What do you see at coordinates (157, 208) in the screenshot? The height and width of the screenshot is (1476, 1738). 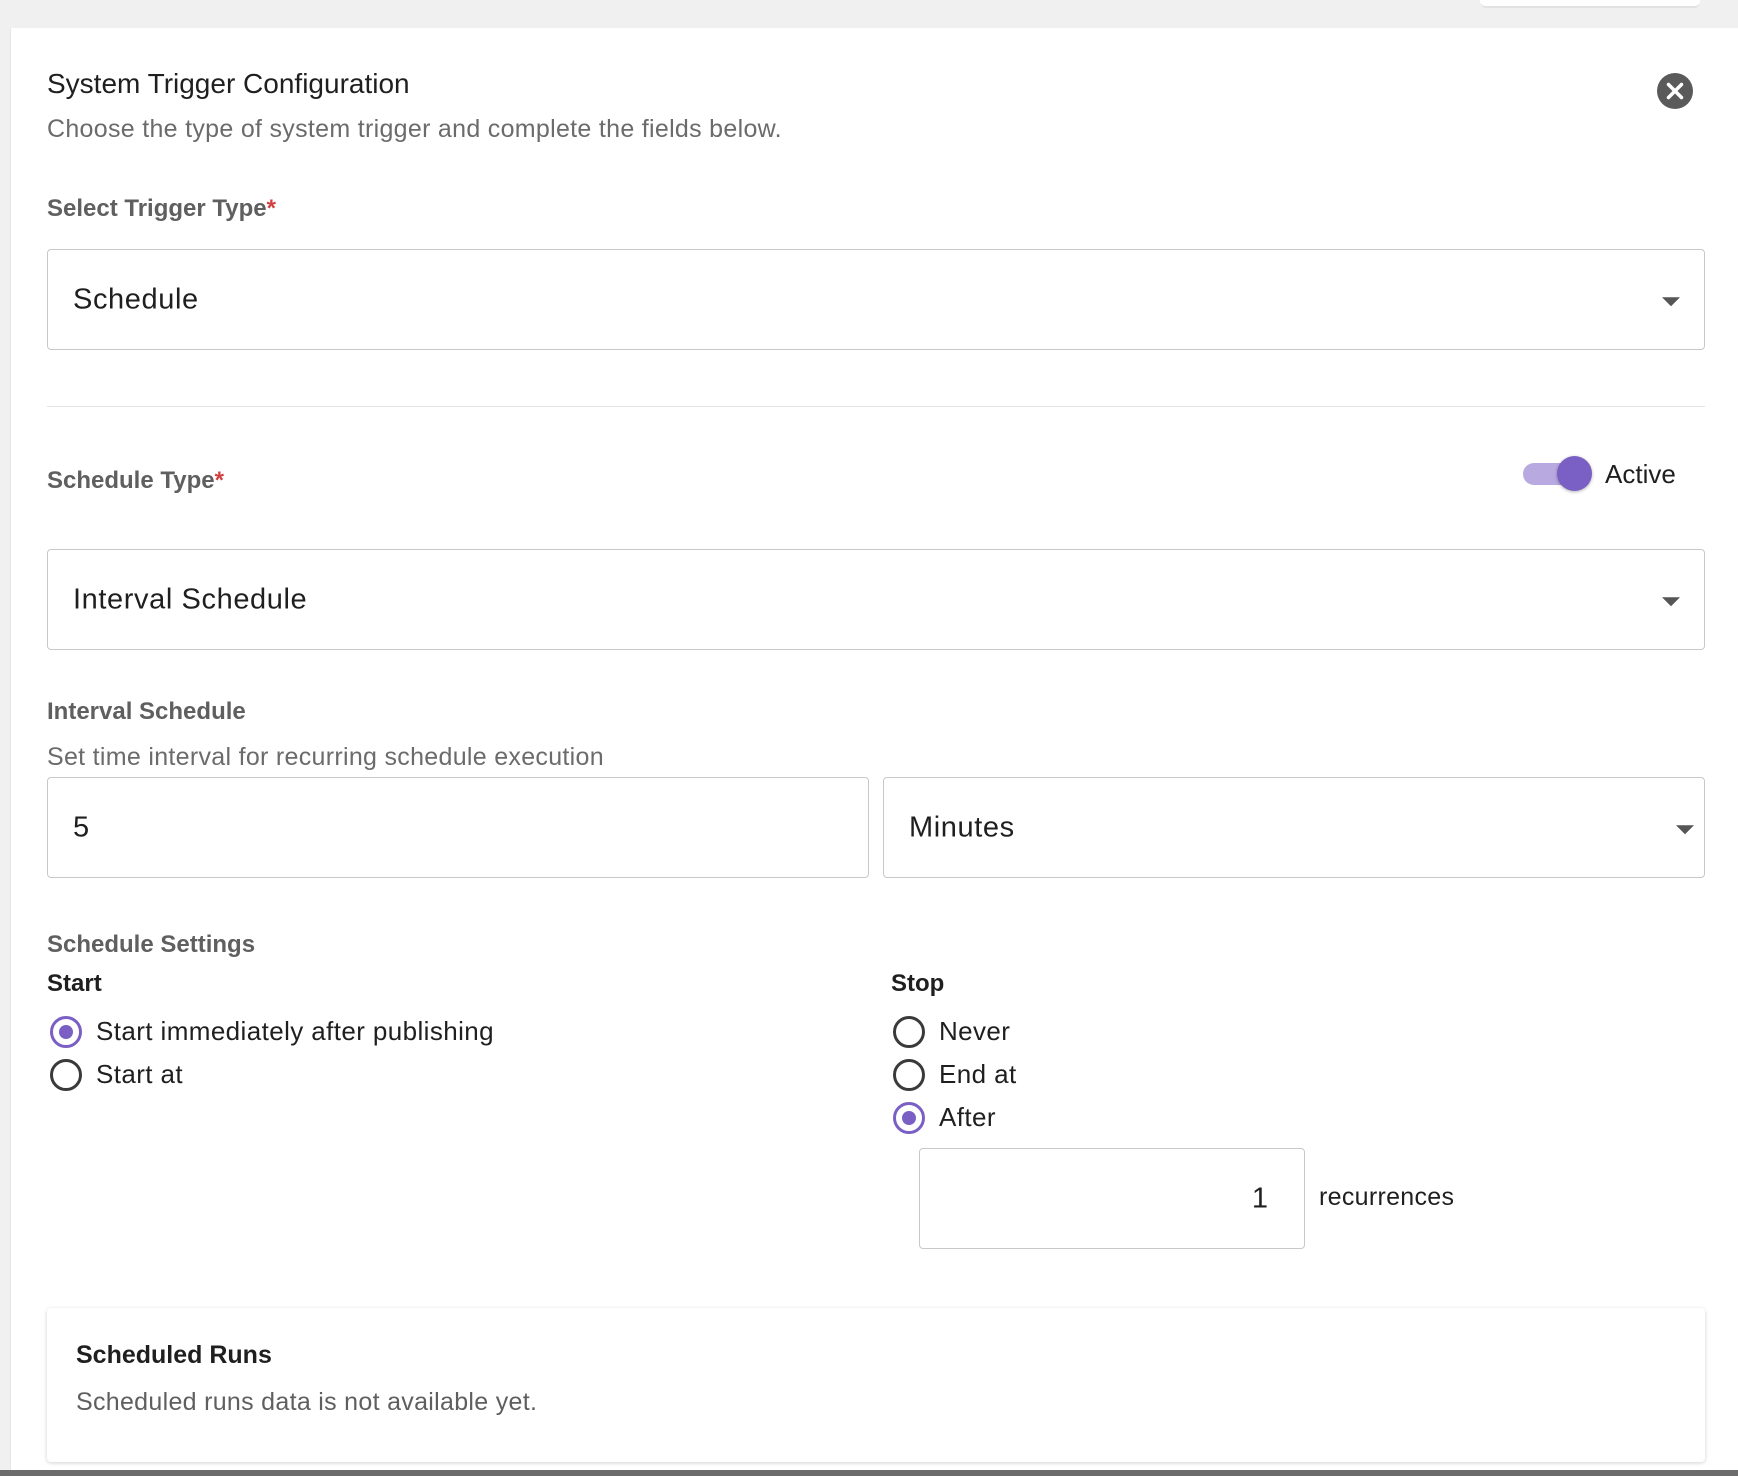 I see `trigger-type-label-text: Select Trigger Type` at bounding box center [157, 208].